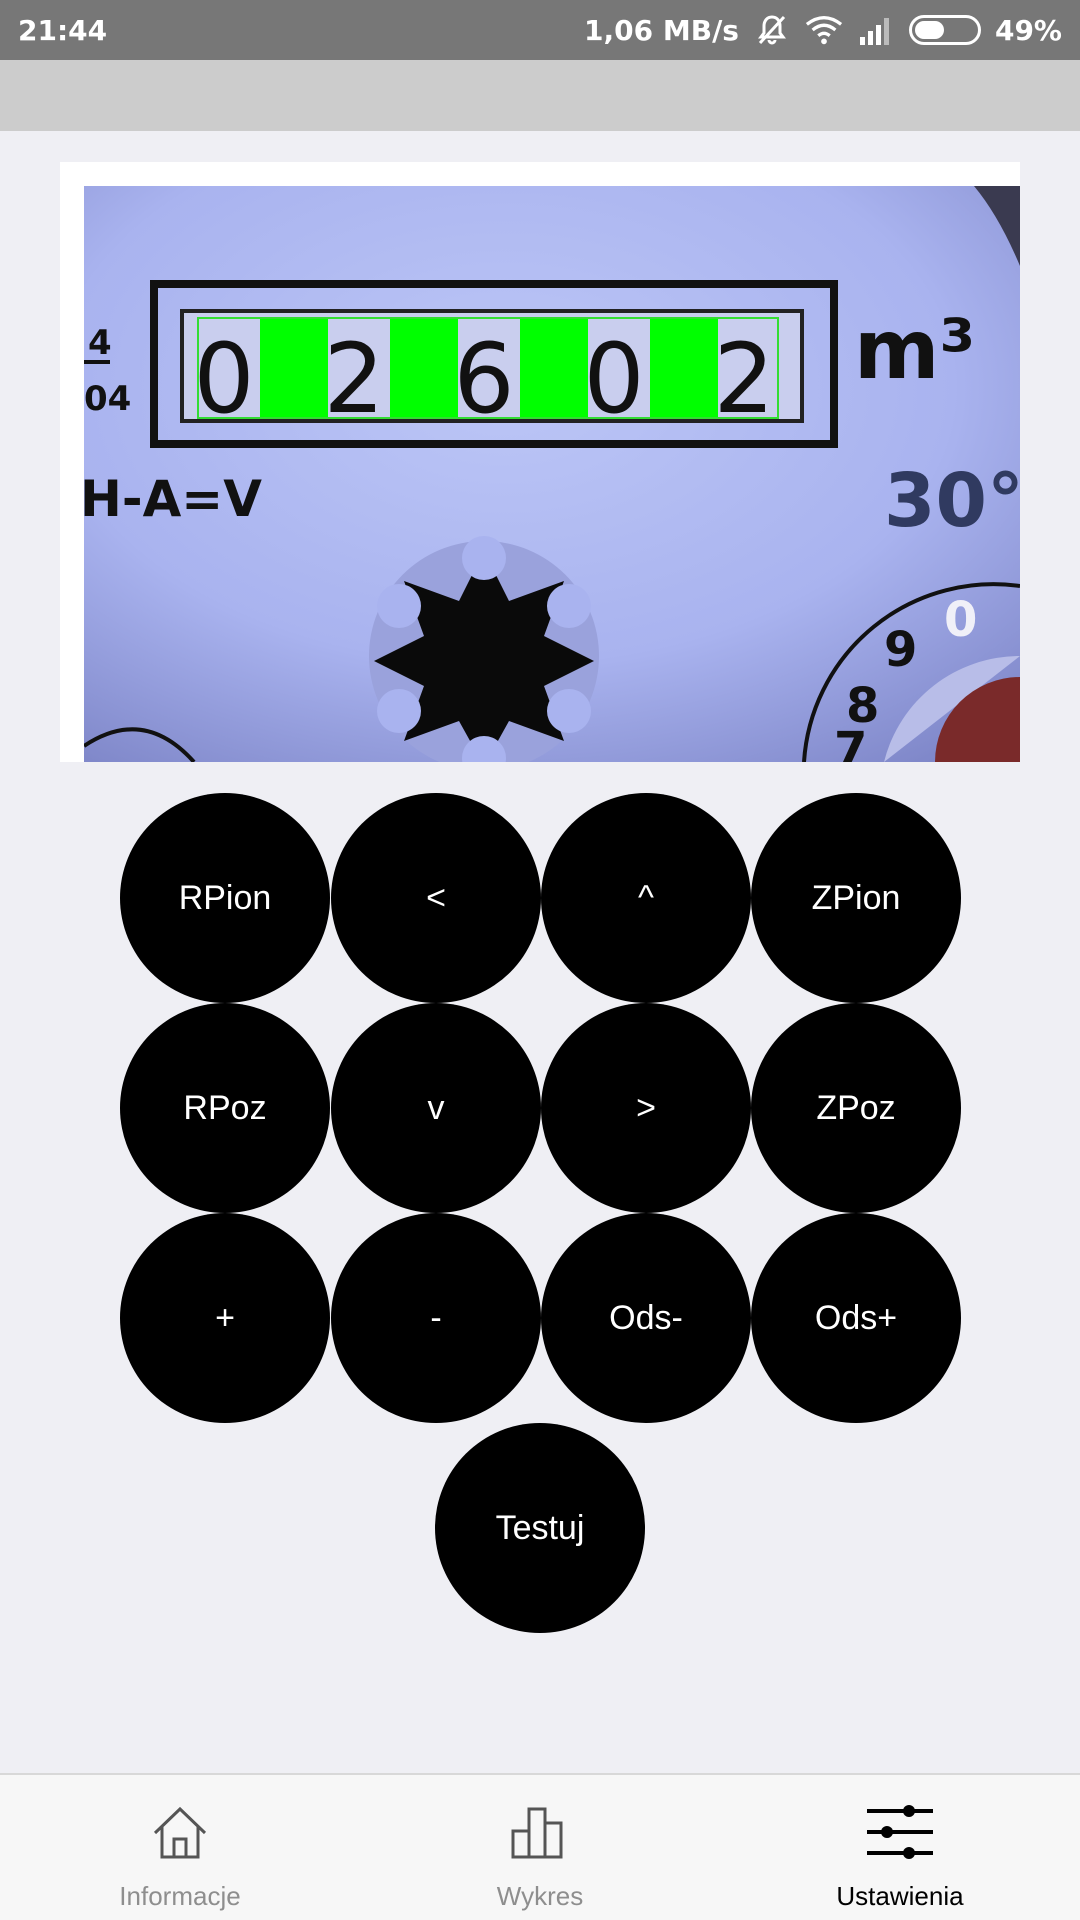 This screenshot has width=1080, height=1920. What do you see at coordinates (914, 350) in the screenshot?
I see `unit-label: m³` at bounding box center [914, 350].